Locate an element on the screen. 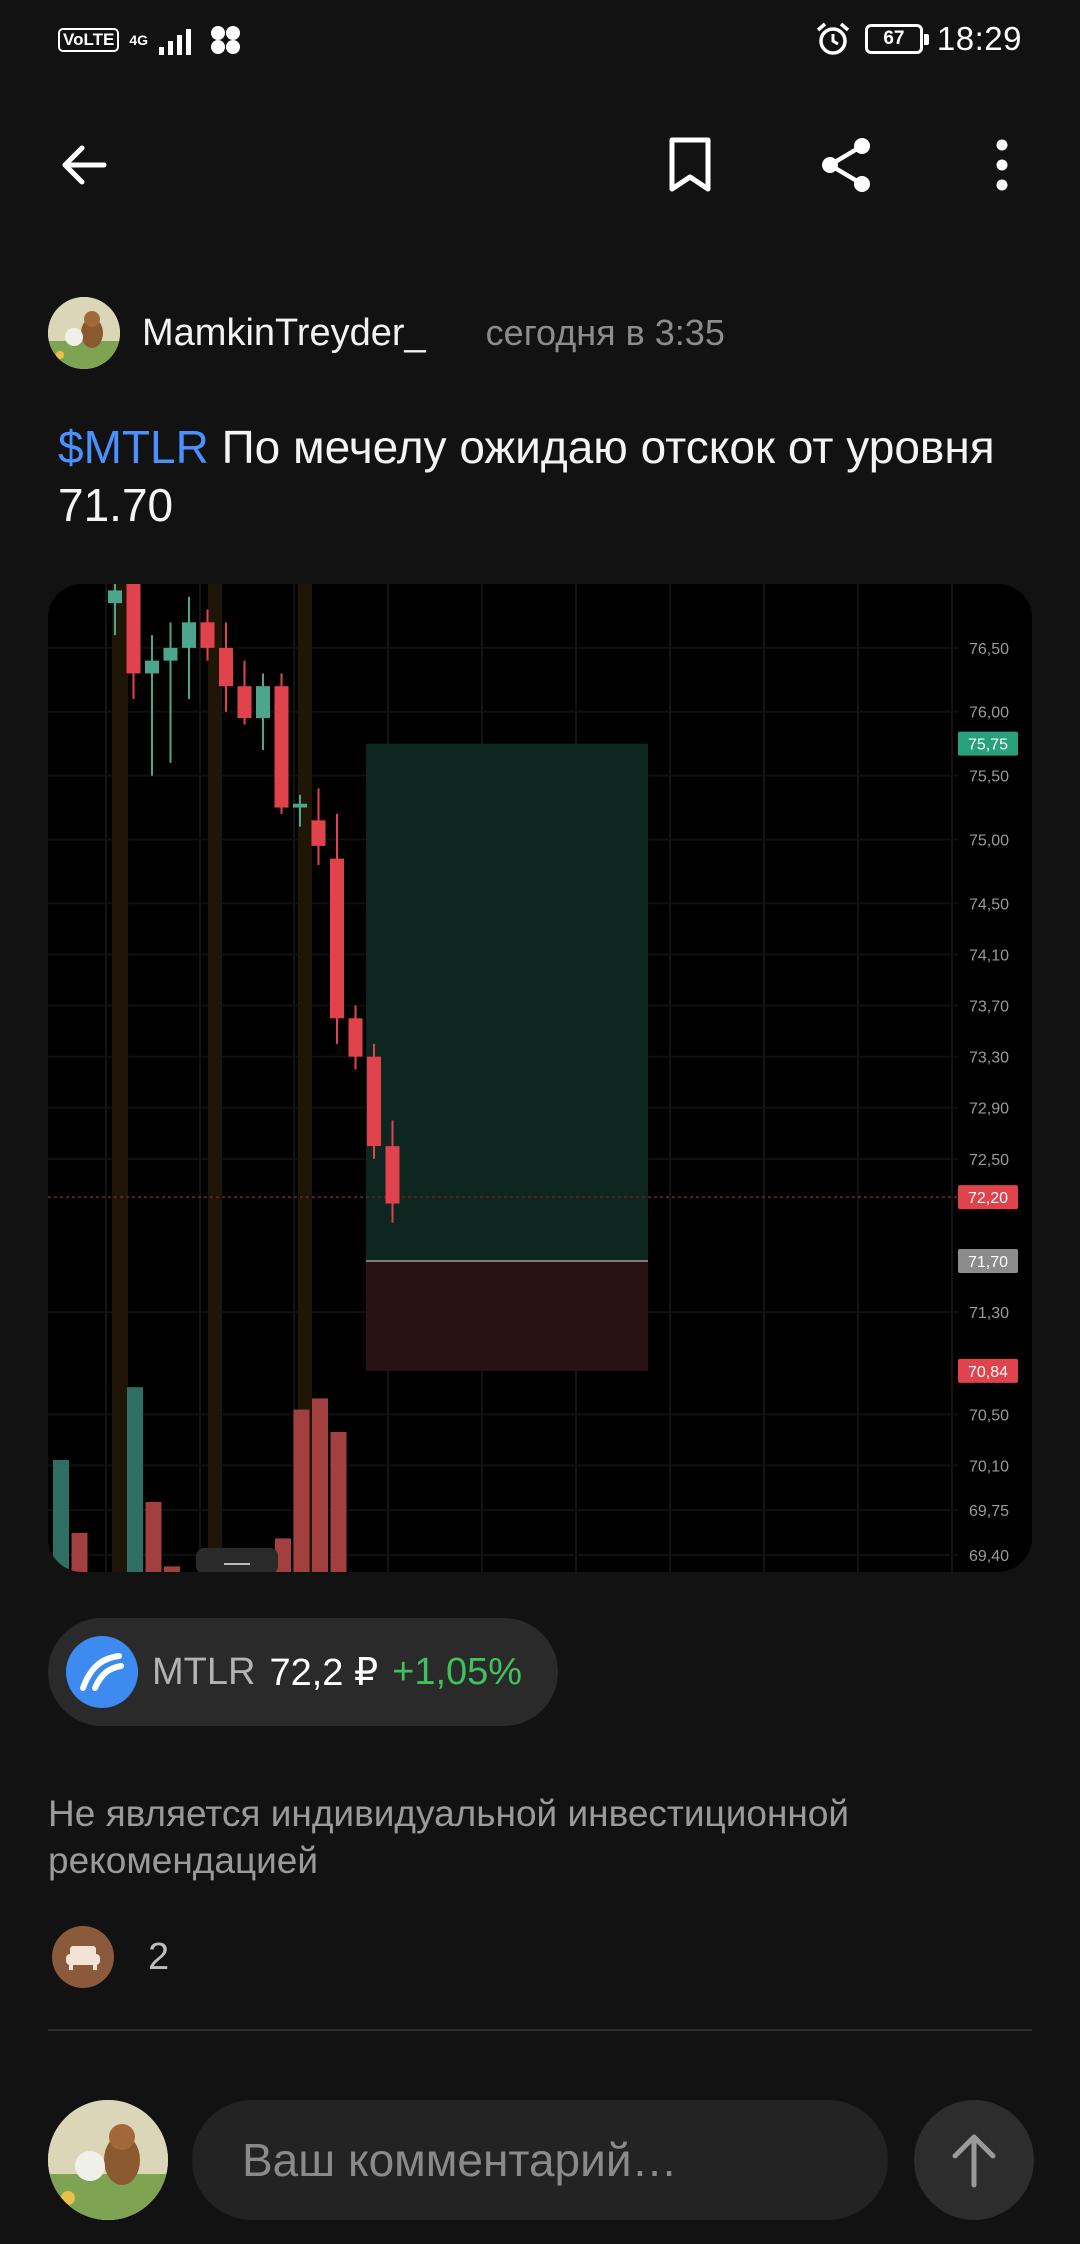 The height and width of the screenshot is (2244, 1080). alarm-icon is located at coordinates (833, 38).